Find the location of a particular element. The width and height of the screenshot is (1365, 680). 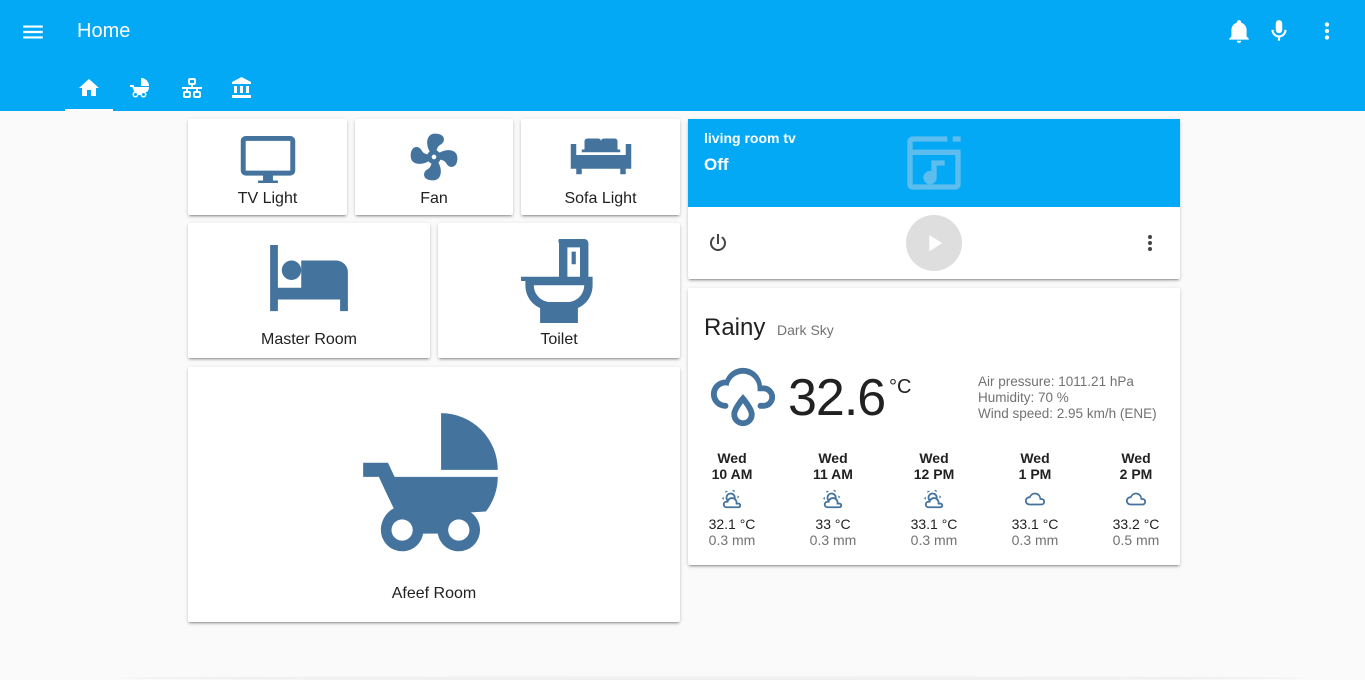

forecast-item: Wed 12 PM 33.1 °C 0.3 mm is located at coordinates (934, 499).